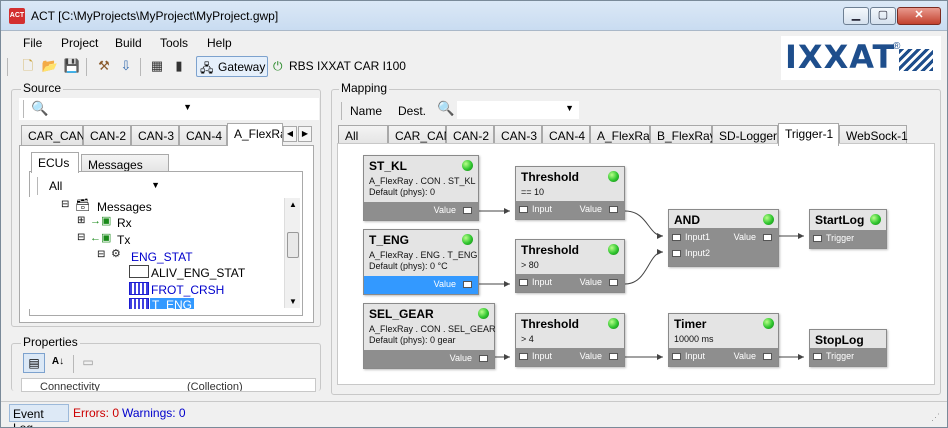 Image resolution: width=948 pixels, height=428 pixels. What do you see at coordinates (293, 301) in the screenshot?
I see `scroll-down-icon: ▼` at bounding box center [293, 301].